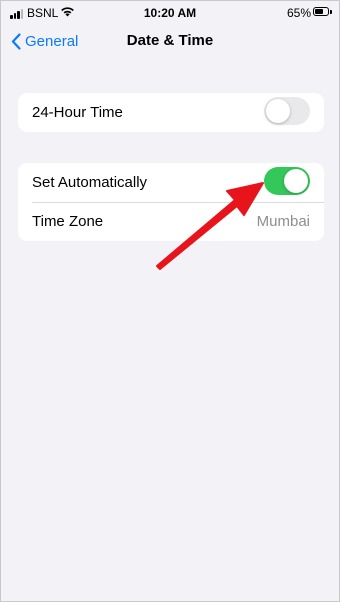 The image size is (340, 602). I want to click on toggle-set-automatically, so click(287, 181).